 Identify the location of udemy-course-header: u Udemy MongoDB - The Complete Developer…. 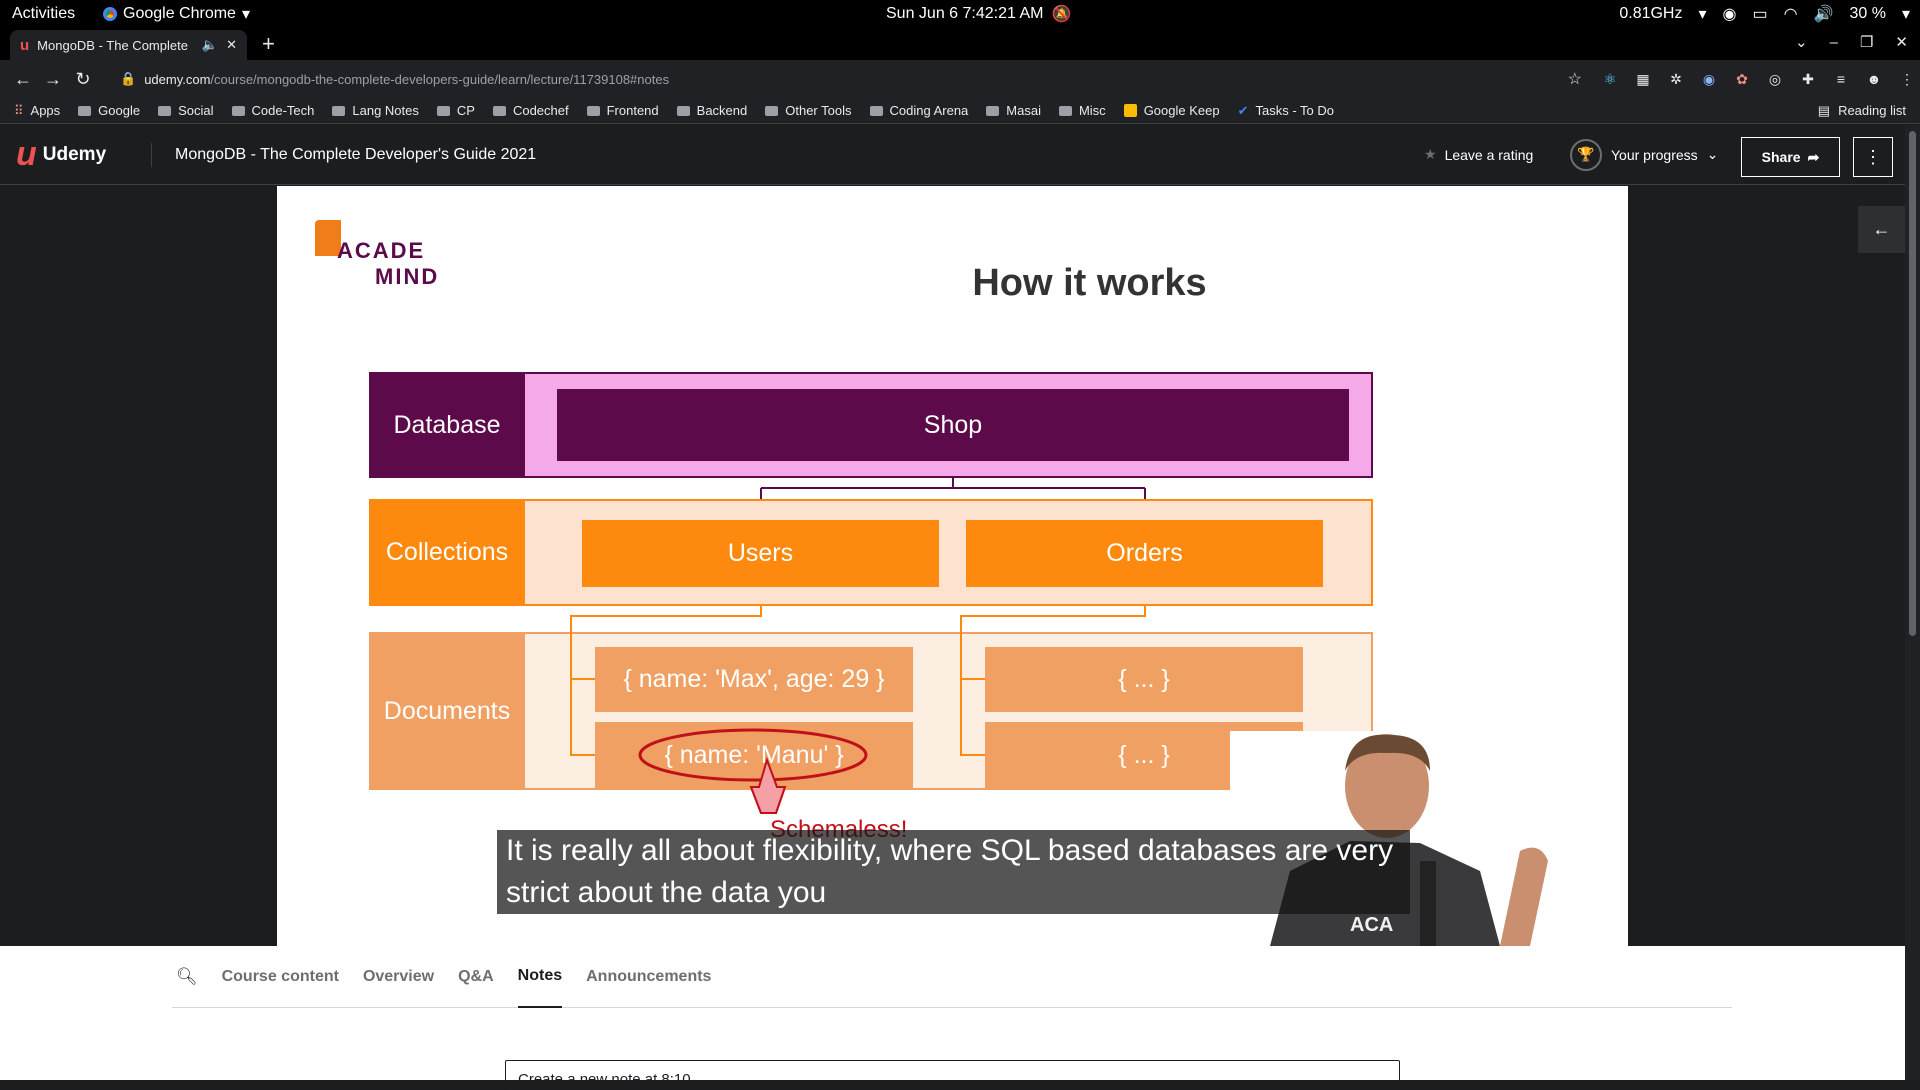
(960, 155).